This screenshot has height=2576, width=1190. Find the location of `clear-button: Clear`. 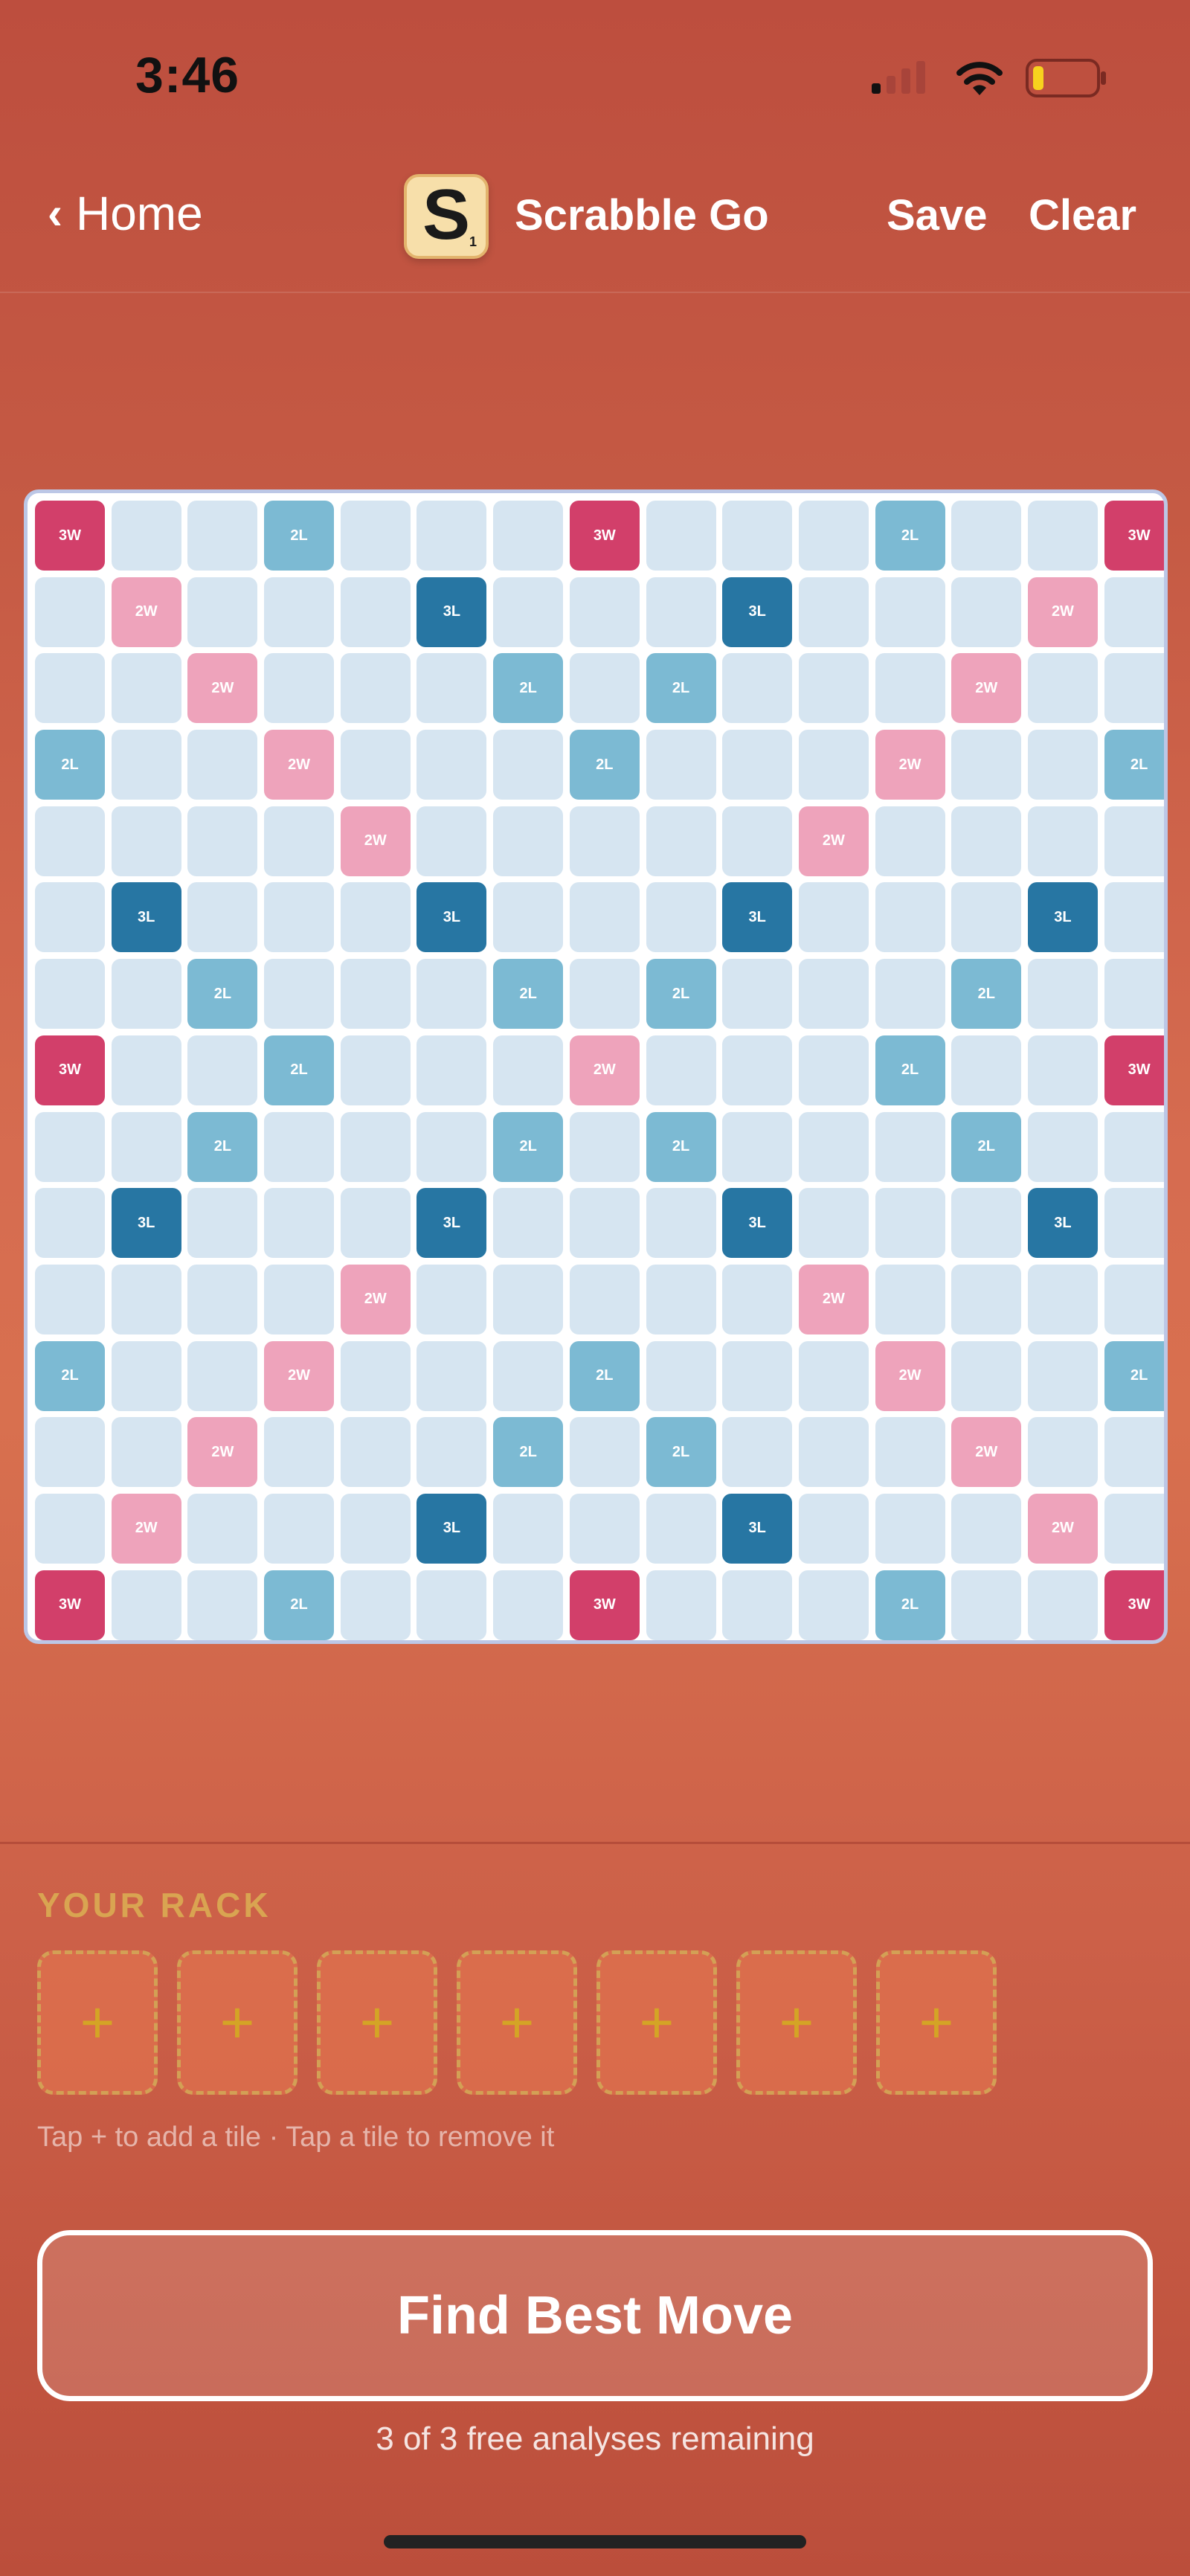

clear-button: Clear is located at coordinates (1083, 215).